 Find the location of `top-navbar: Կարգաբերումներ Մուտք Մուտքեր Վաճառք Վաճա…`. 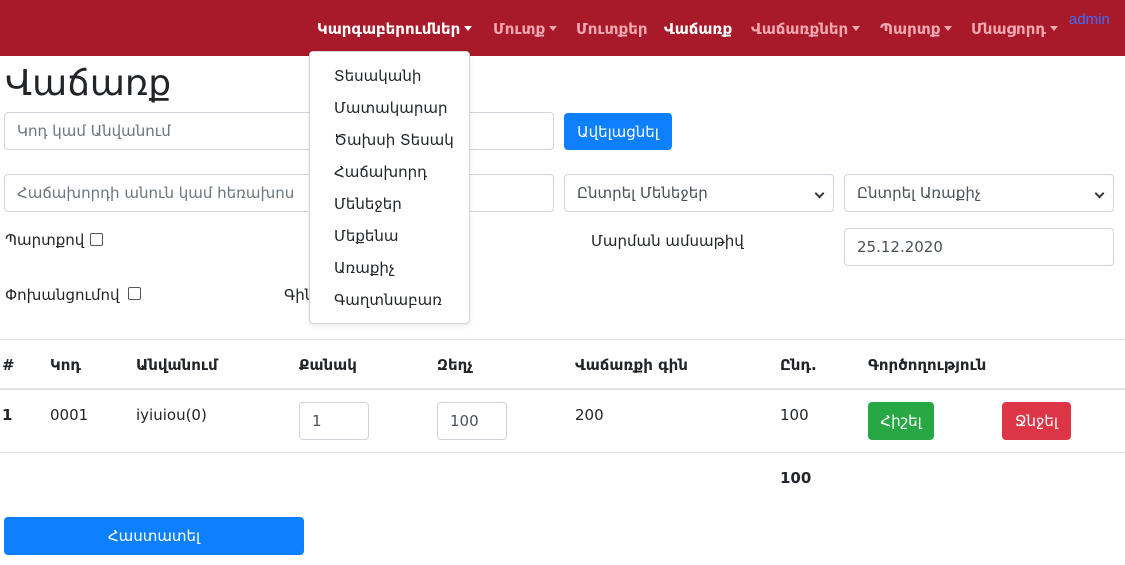

top-navbar: Կարգաբերումներ Մուտք Մուտքեր Վաճառք Վաճա… is located at coordinates (562, 28).